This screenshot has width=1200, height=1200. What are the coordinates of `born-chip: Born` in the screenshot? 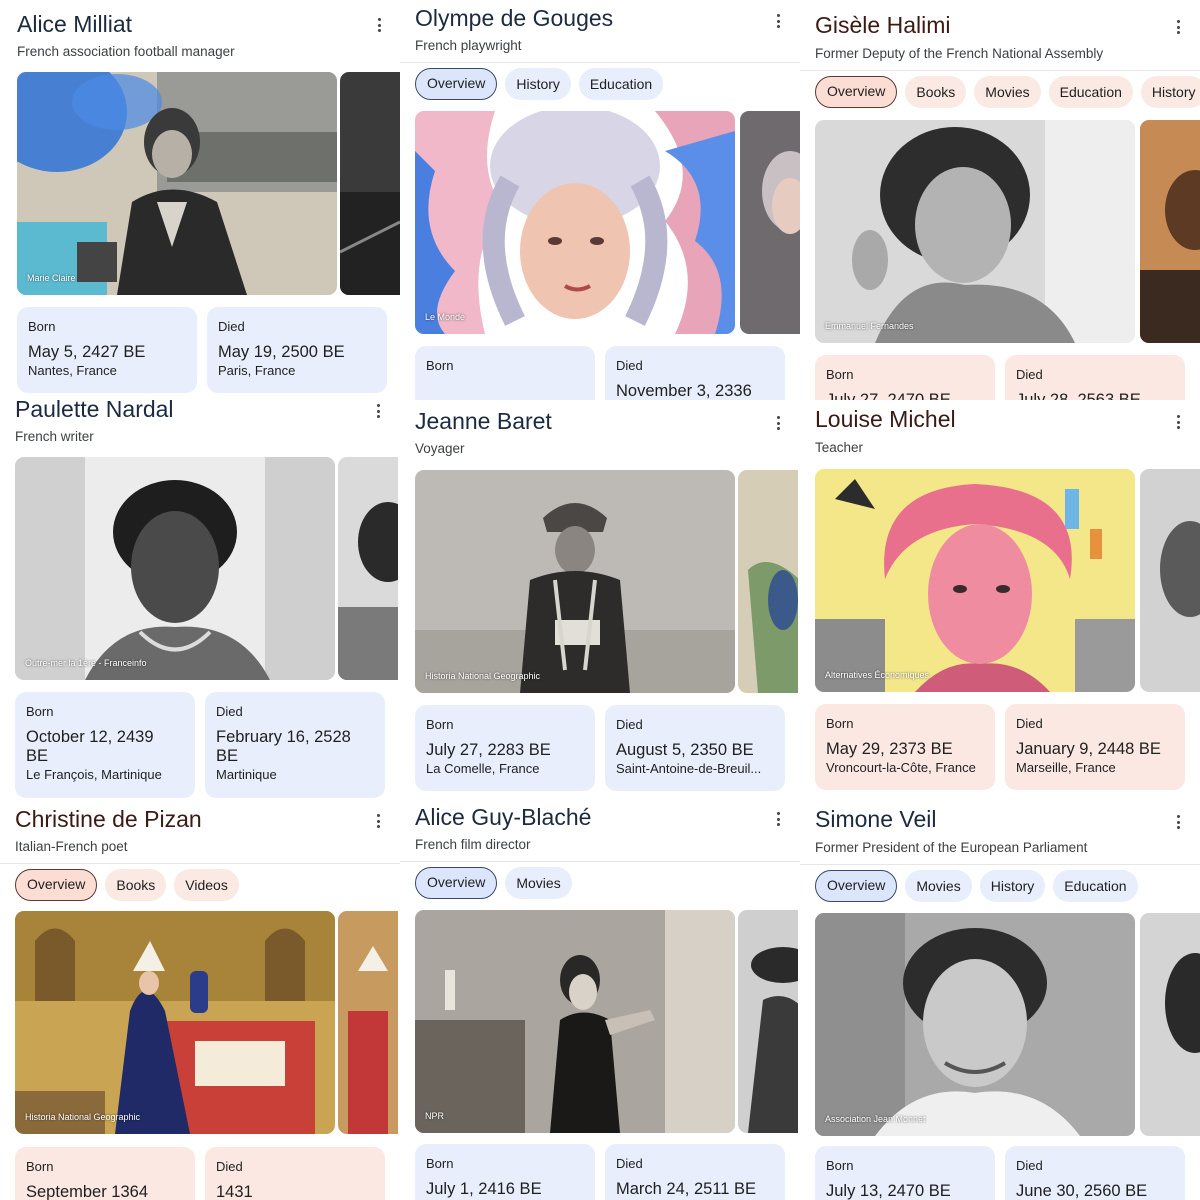 It's located at (505, 373).